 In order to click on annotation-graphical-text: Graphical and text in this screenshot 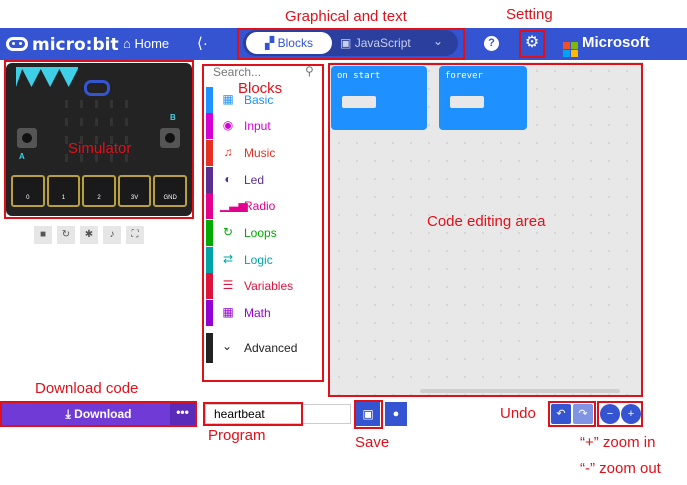, I will do `click(346, 16)`.